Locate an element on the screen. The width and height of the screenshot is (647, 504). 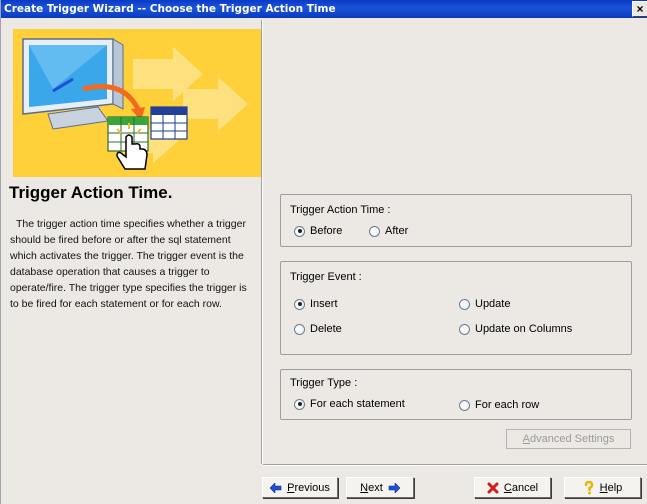
action-time-group: Trigger Action Time : Before After is located at coordinates (456, 220).